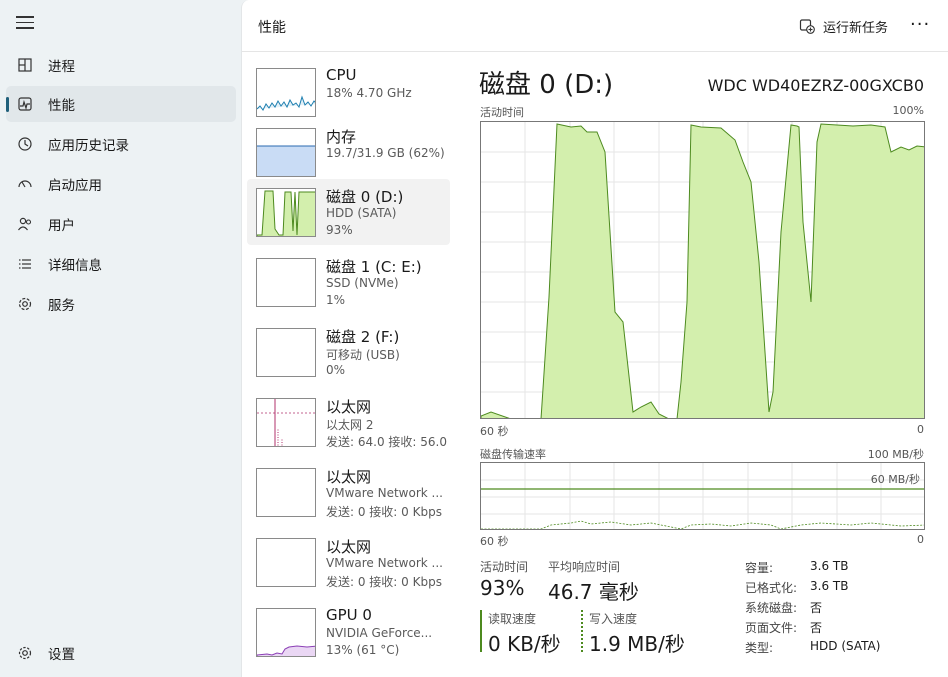 This screenshot has width=948, height=677. Describe the element at coordinates (348, 282) in the screenshot. I see `device-item-disk-1: 磁盘 1 (C: E:) SSD (NVMe) 1%` at that location.